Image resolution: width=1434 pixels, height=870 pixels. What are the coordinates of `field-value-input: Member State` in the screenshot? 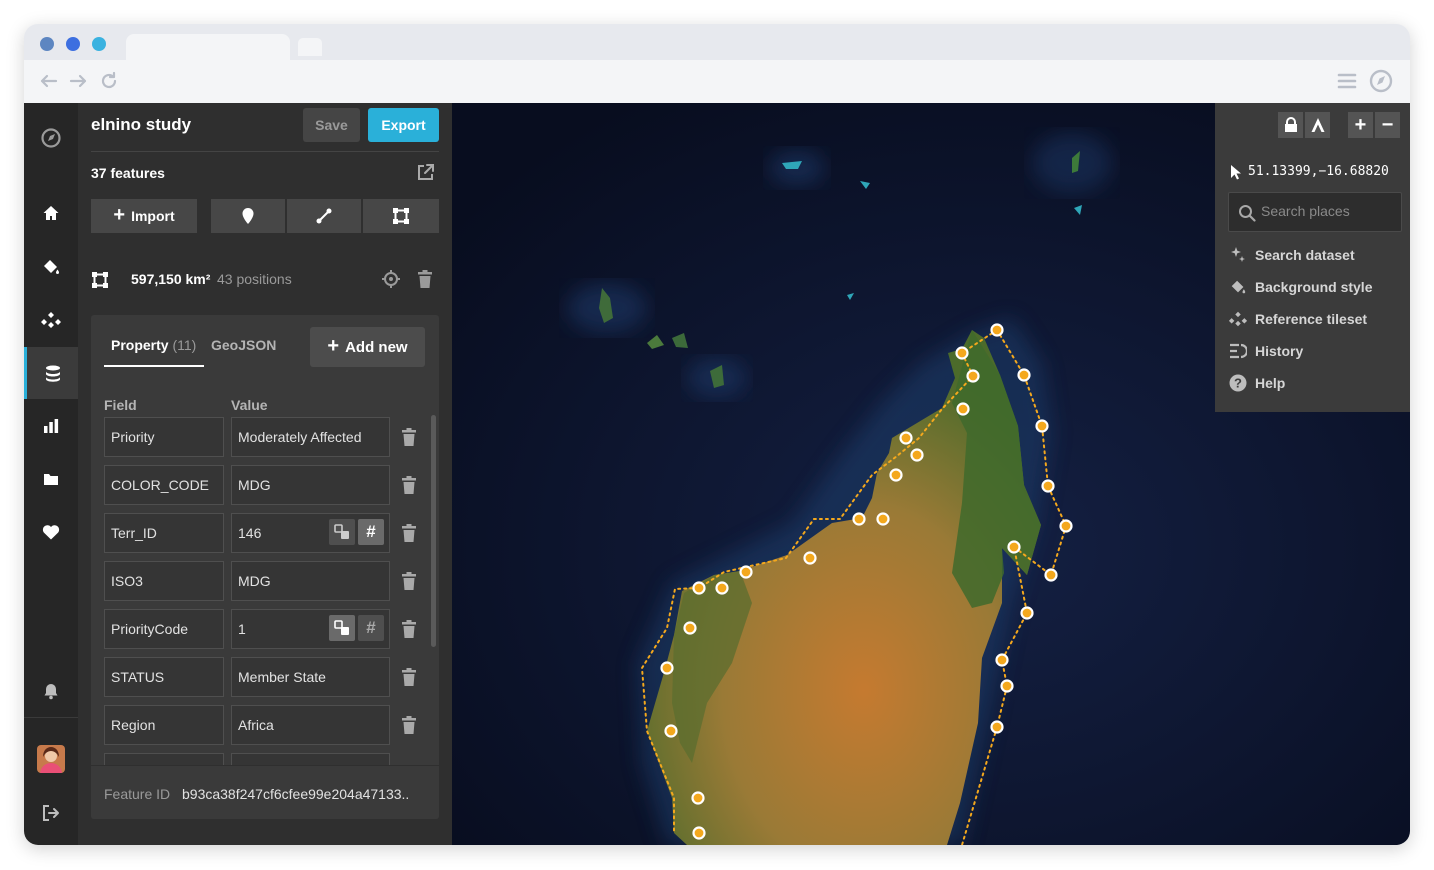 It's located at (310, 677).